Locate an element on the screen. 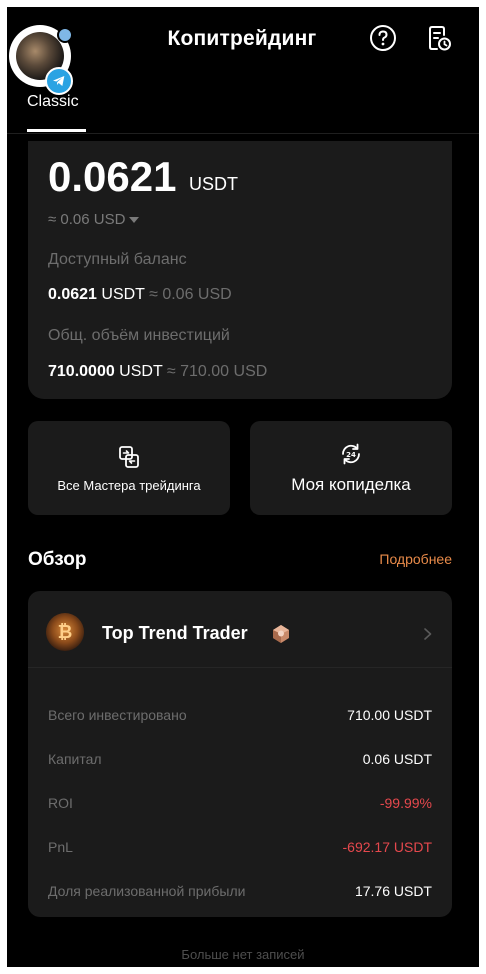 Image resolution: width=486 pixels, height=974 pixels. order-history-icon is located at coordinates (439, 38).